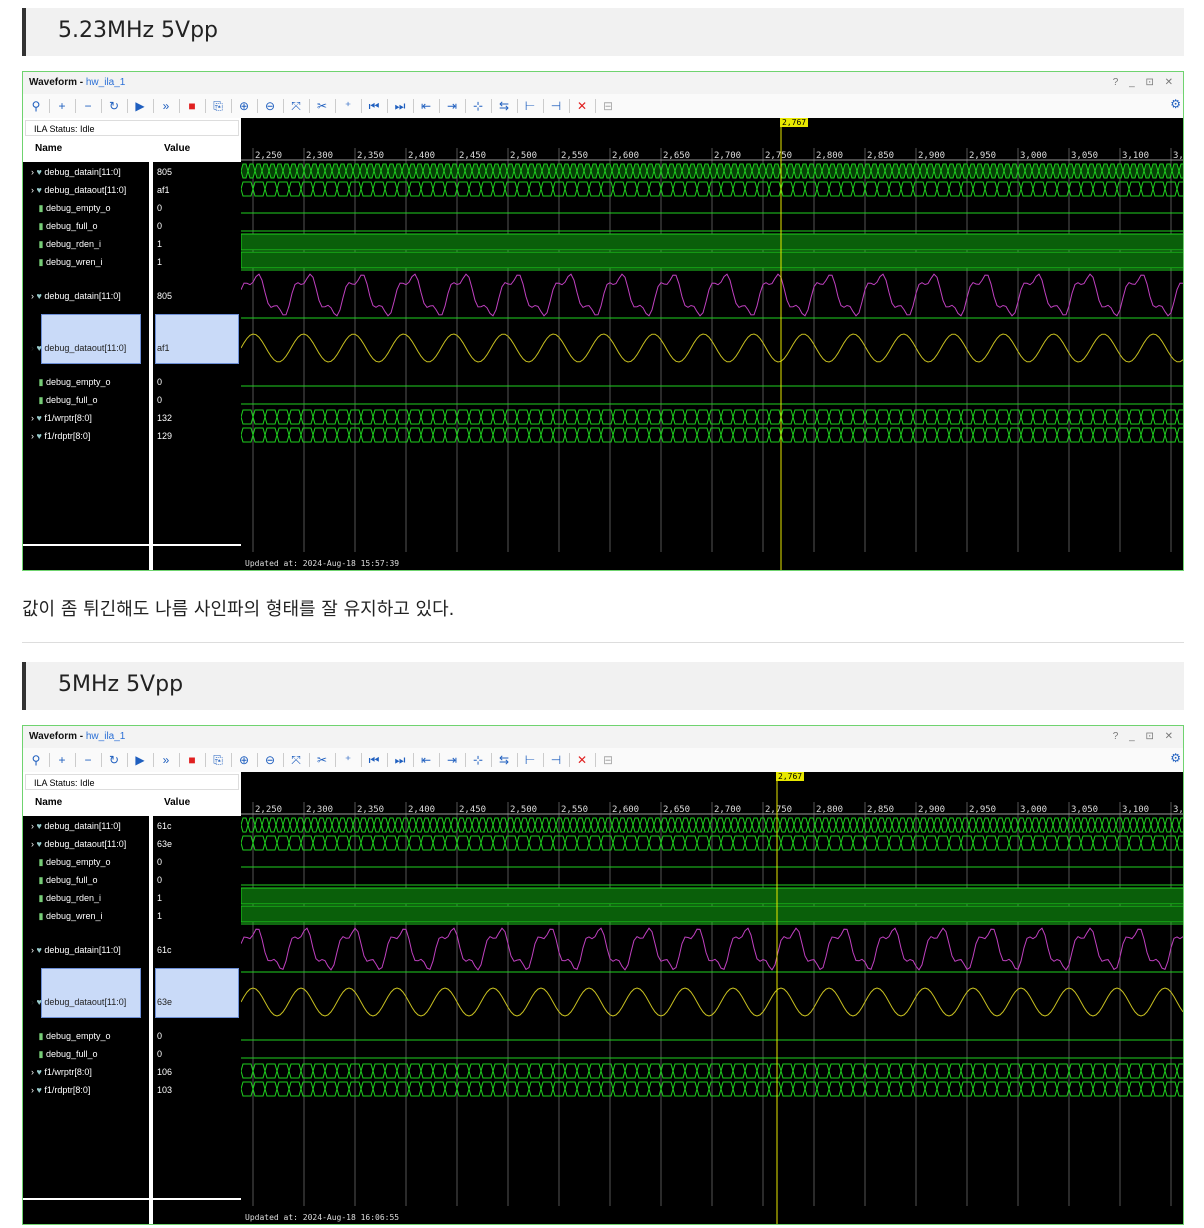 This screenshot has height=1228, width=1204. I want to click on updated-at: Updated at: 2024-Aug-18 15:57:39, so click(322, 563).